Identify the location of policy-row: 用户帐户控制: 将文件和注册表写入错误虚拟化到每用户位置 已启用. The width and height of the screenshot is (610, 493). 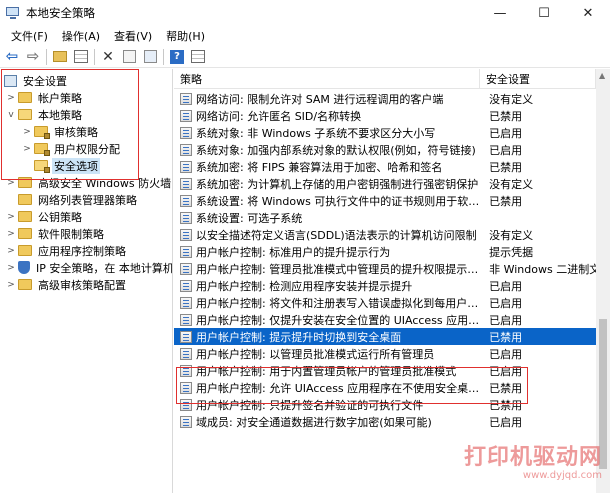
(385, 302).